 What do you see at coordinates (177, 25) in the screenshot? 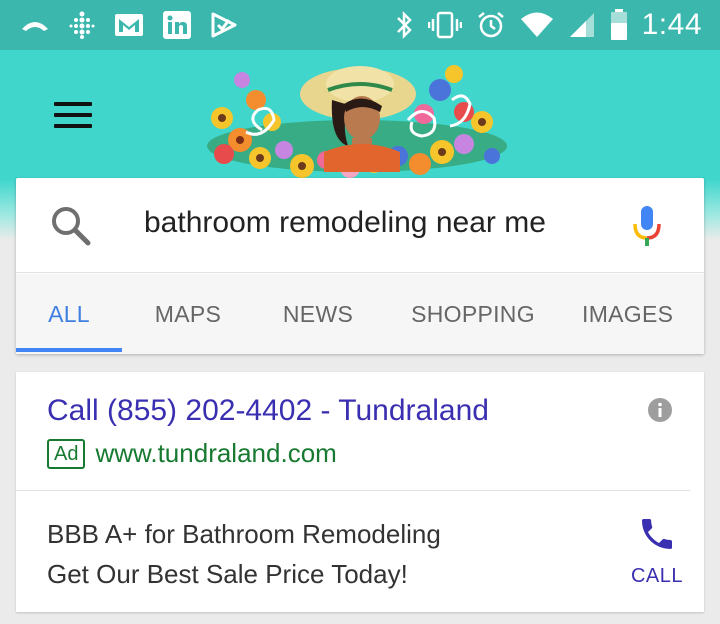
I see `linkedin-icon` at bounding box center [177, 25].